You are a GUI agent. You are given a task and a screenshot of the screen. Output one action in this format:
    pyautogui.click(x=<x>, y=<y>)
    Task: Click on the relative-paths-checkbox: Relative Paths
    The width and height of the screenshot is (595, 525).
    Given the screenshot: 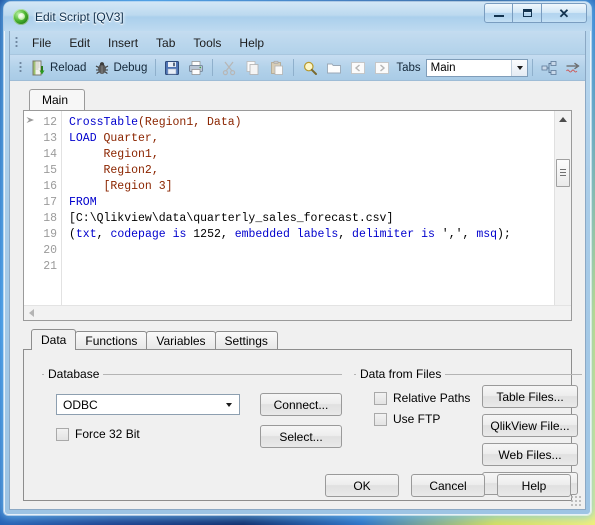 What is the action you would take?
    pyautogui.click(x=422, y=398)
    